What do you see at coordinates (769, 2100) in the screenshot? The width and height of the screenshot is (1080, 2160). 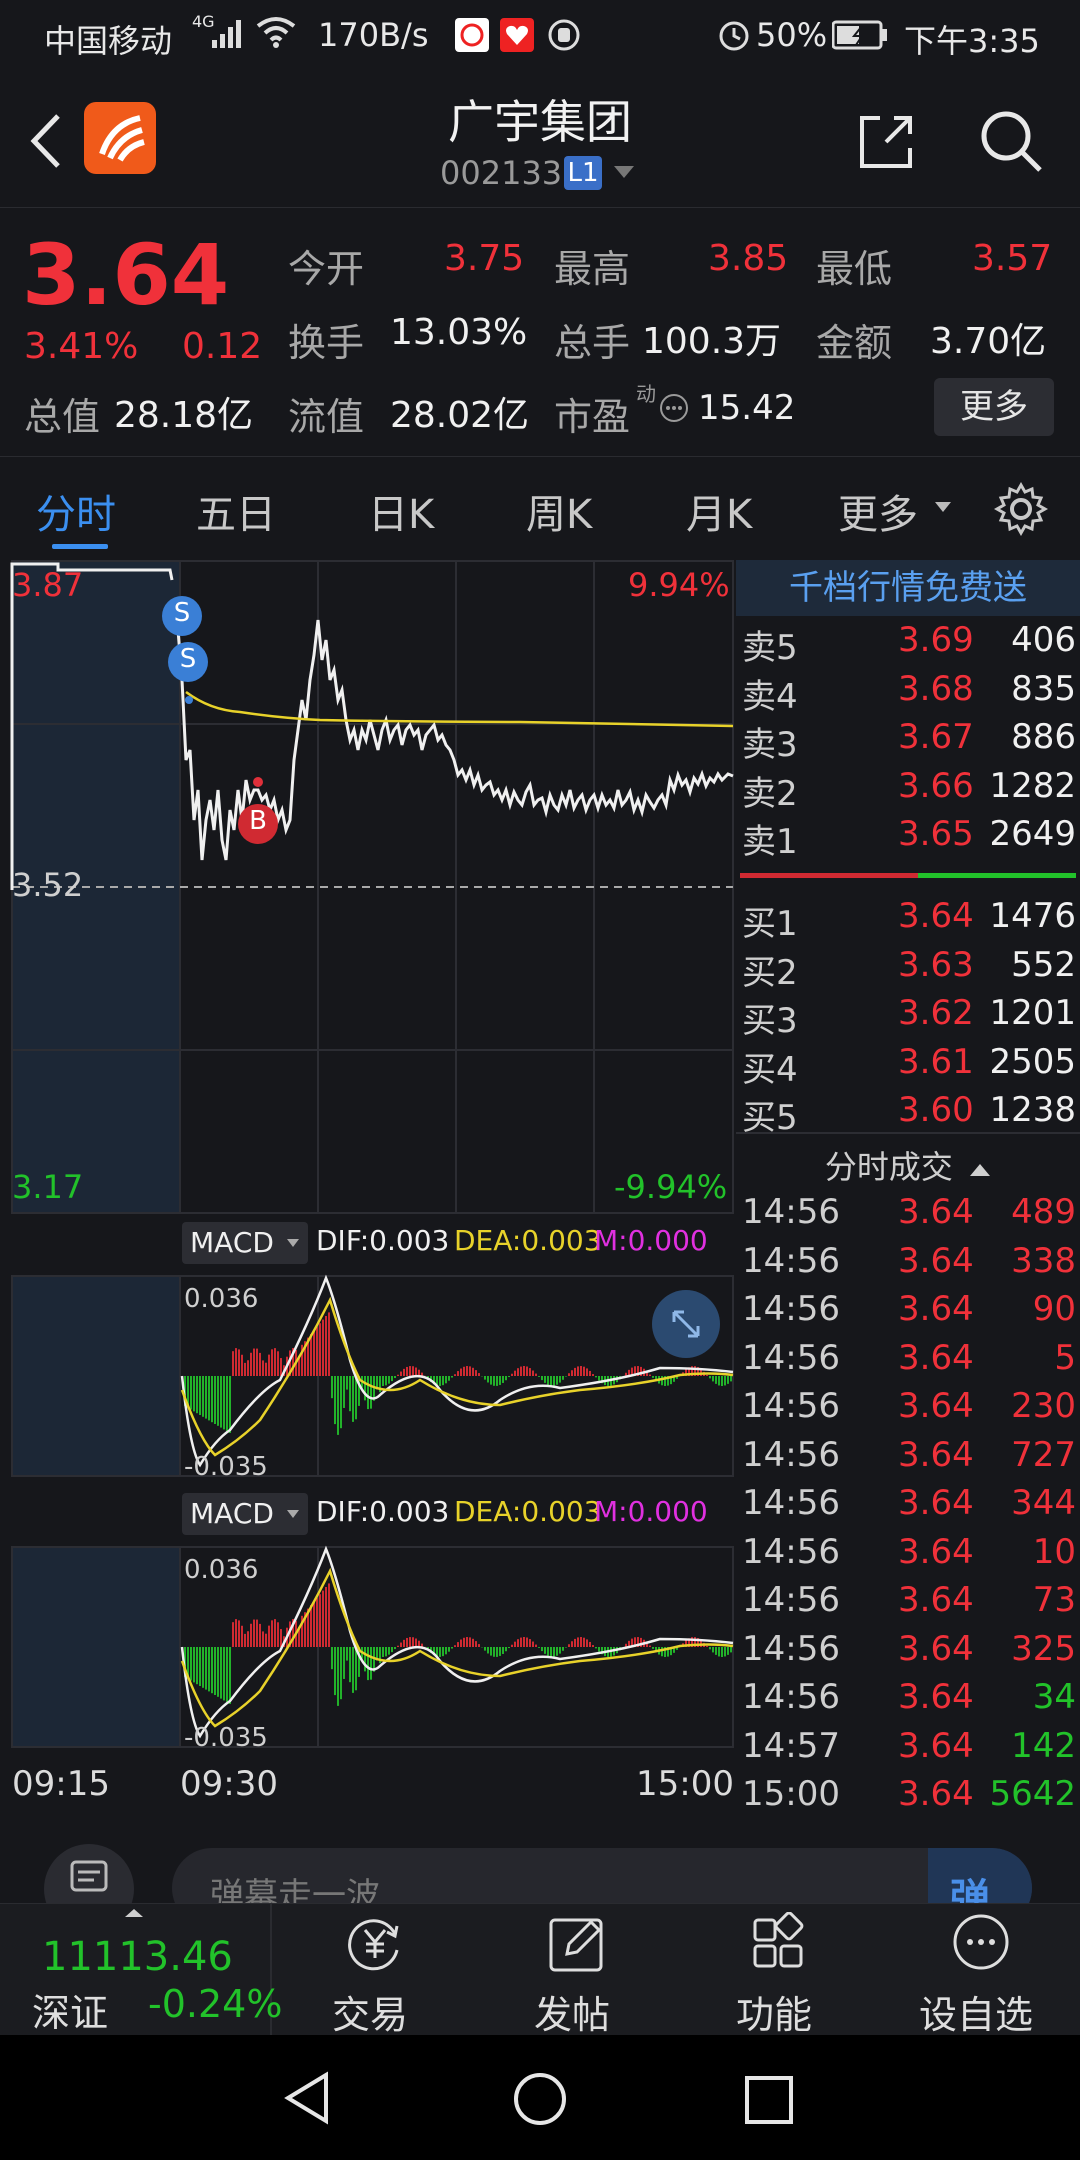 I see `recents-square-icon` at bounding box center [769, 2100].